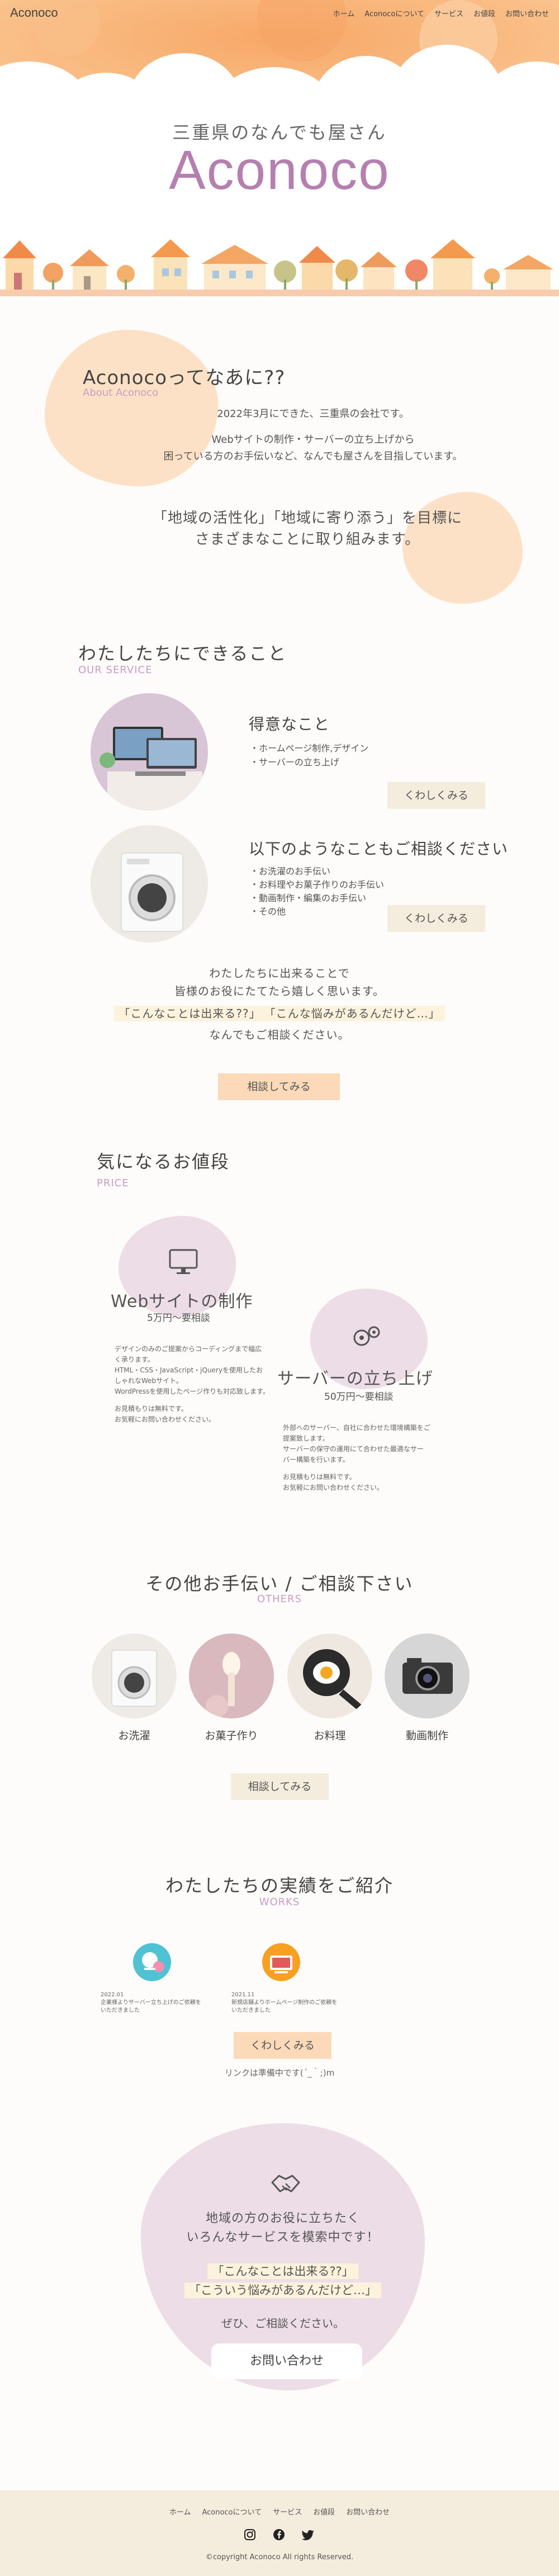 This screenshot has height=2576, width=559. Describe the element at coordinates (309, 2534) in the screenshot. I see `twitter-icon` at that location.